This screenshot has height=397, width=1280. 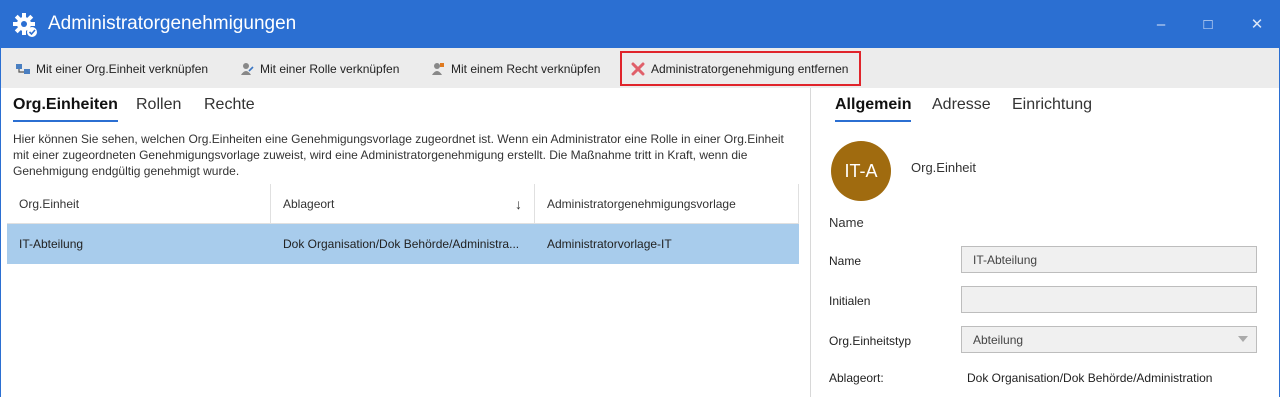 What do you see at coordinates (873, 109) in the screenshot?
I see `tab-general: Allgemein` at bounding box center [873, 109].